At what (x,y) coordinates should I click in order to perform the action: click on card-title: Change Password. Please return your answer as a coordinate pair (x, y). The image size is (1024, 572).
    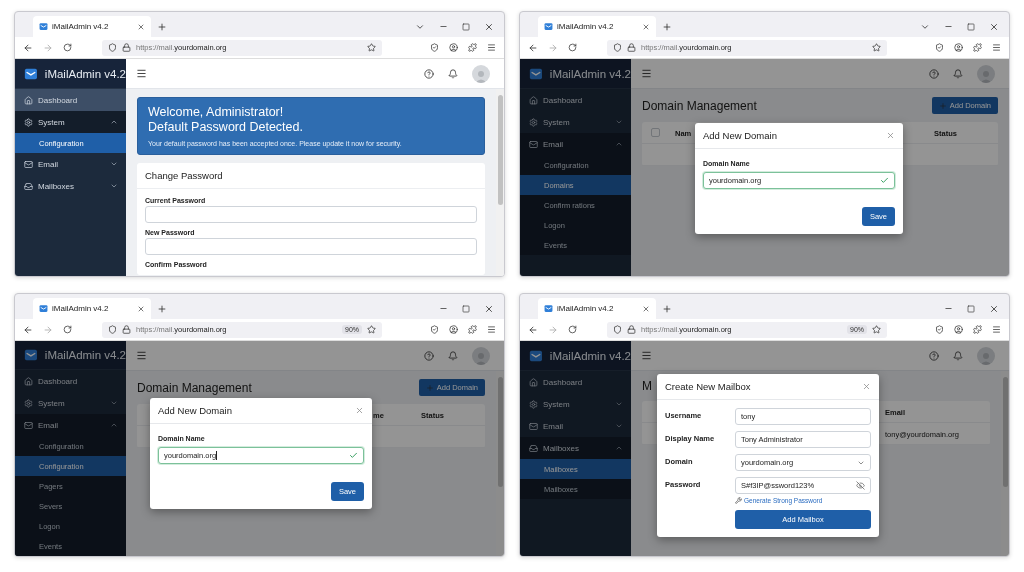
    Looking at the image, I should click on (311, 176).